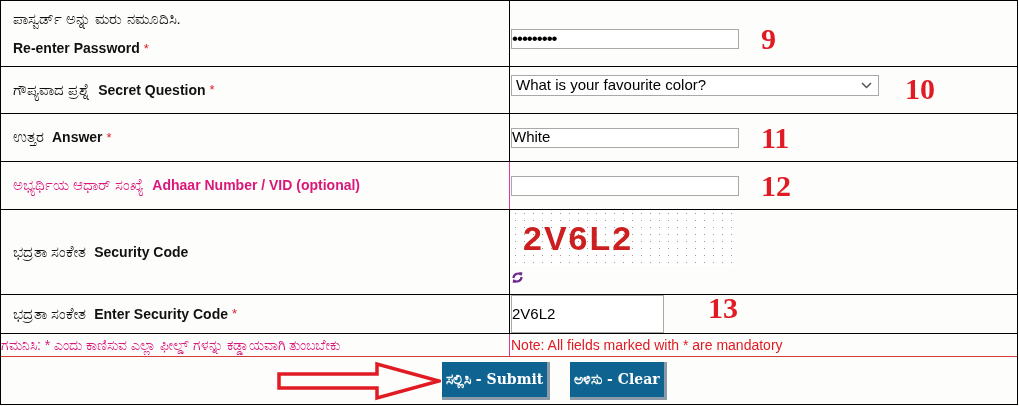  What do you see at coordinates (647, 345) in the screenshot?
I see `note-text: Note: All fields marked with * are mandatory` at bounding box center [647, 345].